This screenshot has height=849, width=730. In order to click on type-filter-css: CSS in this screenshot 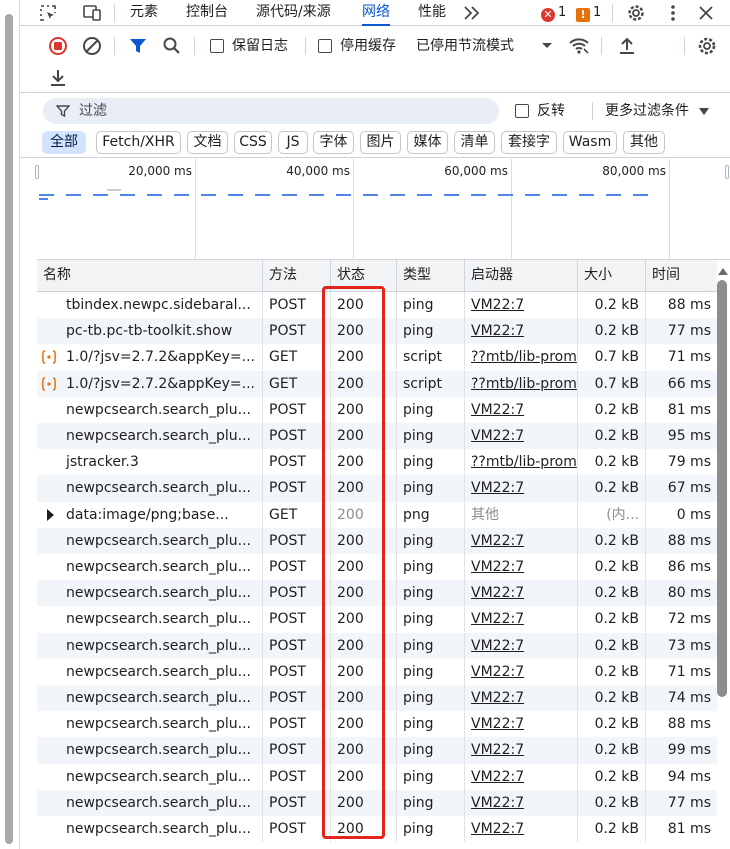, I will do `click(253, 142)`.